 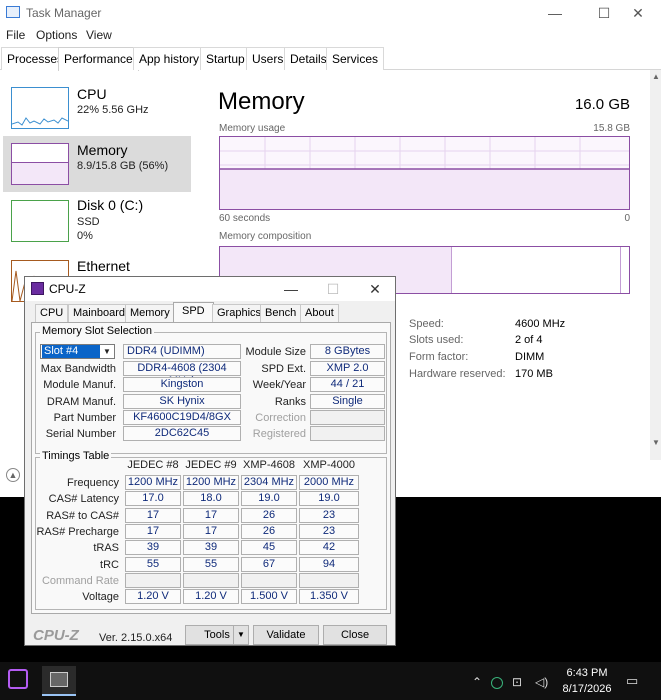 I want to click on cpuz-close-btn: Close, so click(x=355, y=635).